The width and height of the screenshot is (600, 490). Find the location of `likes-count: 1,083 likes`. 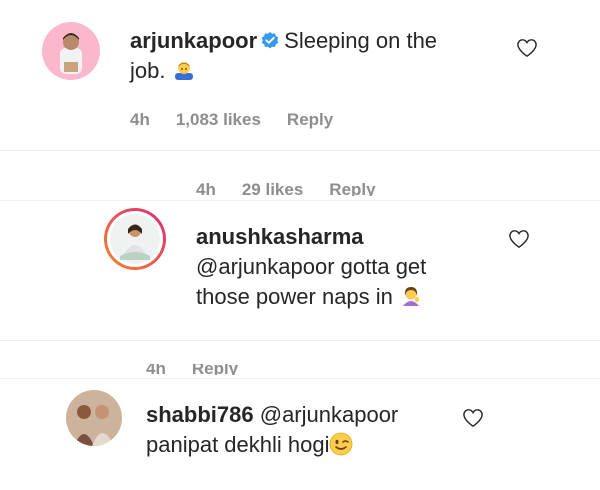

likes-count: 1,083 likes is located at coordinates (218, 119).